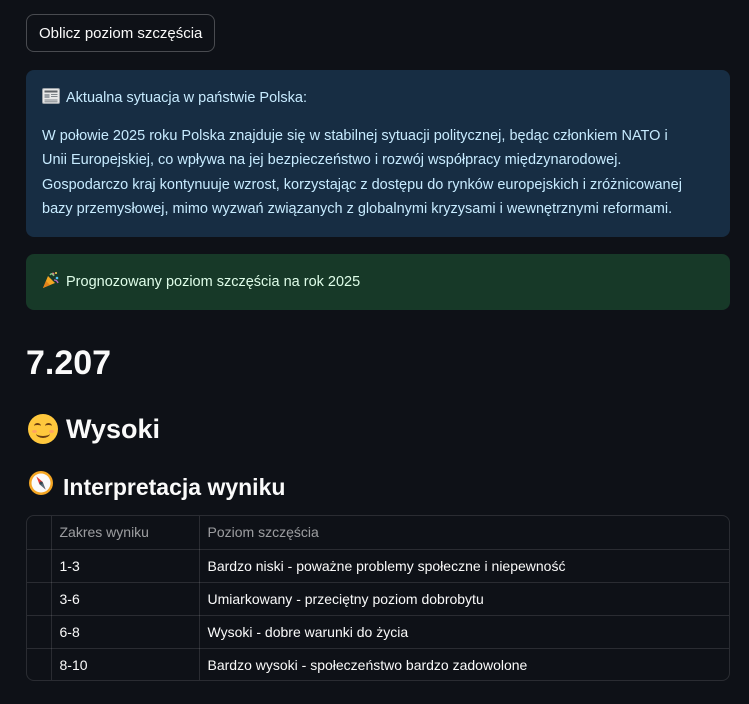 The image size is (749, 704). Describe the element at coordinates (43, 429) in the screenshot. I see `smiling-face-icon` at that location.